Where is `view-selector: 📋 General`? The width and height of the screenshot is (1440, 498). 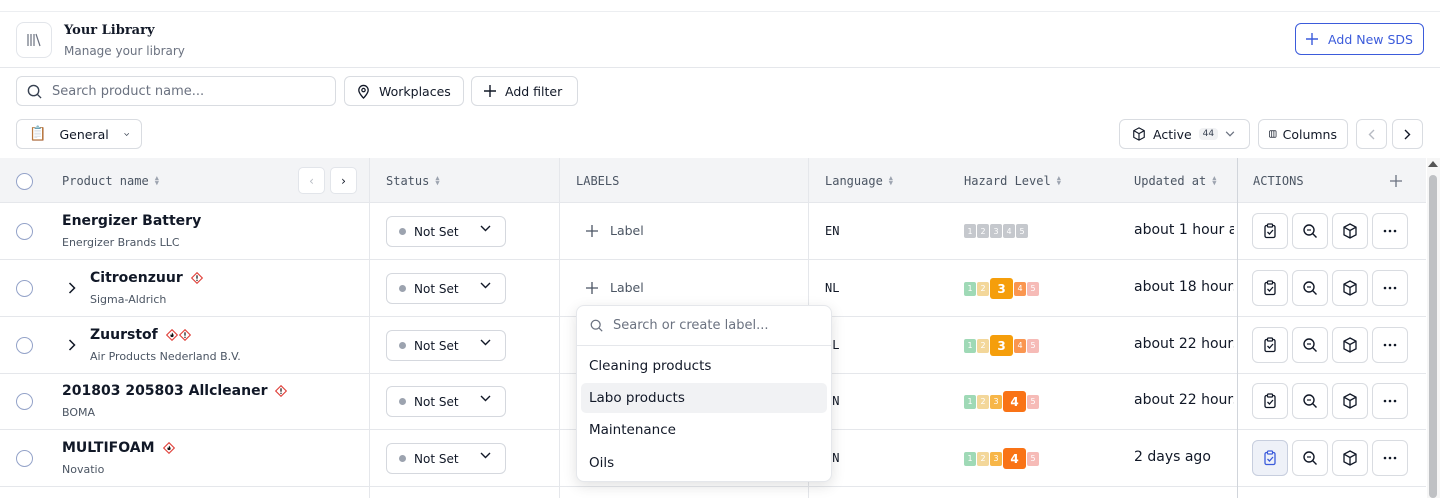 view-selector: 📋 General is located at coordinates (79, 134).